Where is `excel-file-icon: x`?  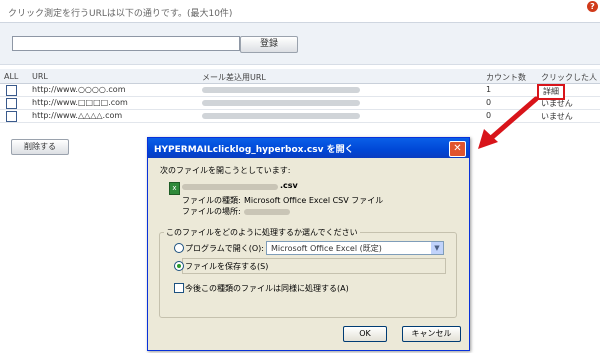 excel-file-icon: x is located at coordinates (174, 188).